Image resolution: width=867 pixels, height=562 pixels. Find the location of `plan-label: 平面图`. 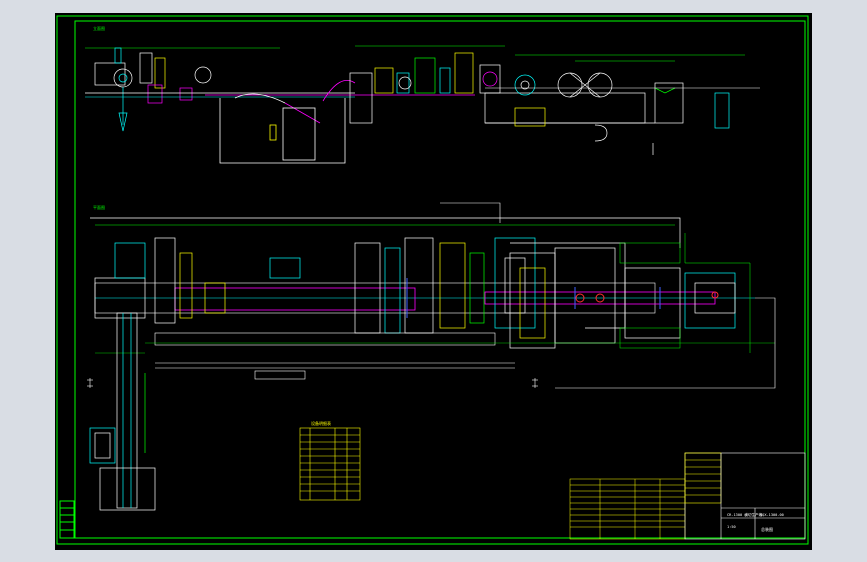

plan-label: 平面图 is located at coordinates (99, 207).